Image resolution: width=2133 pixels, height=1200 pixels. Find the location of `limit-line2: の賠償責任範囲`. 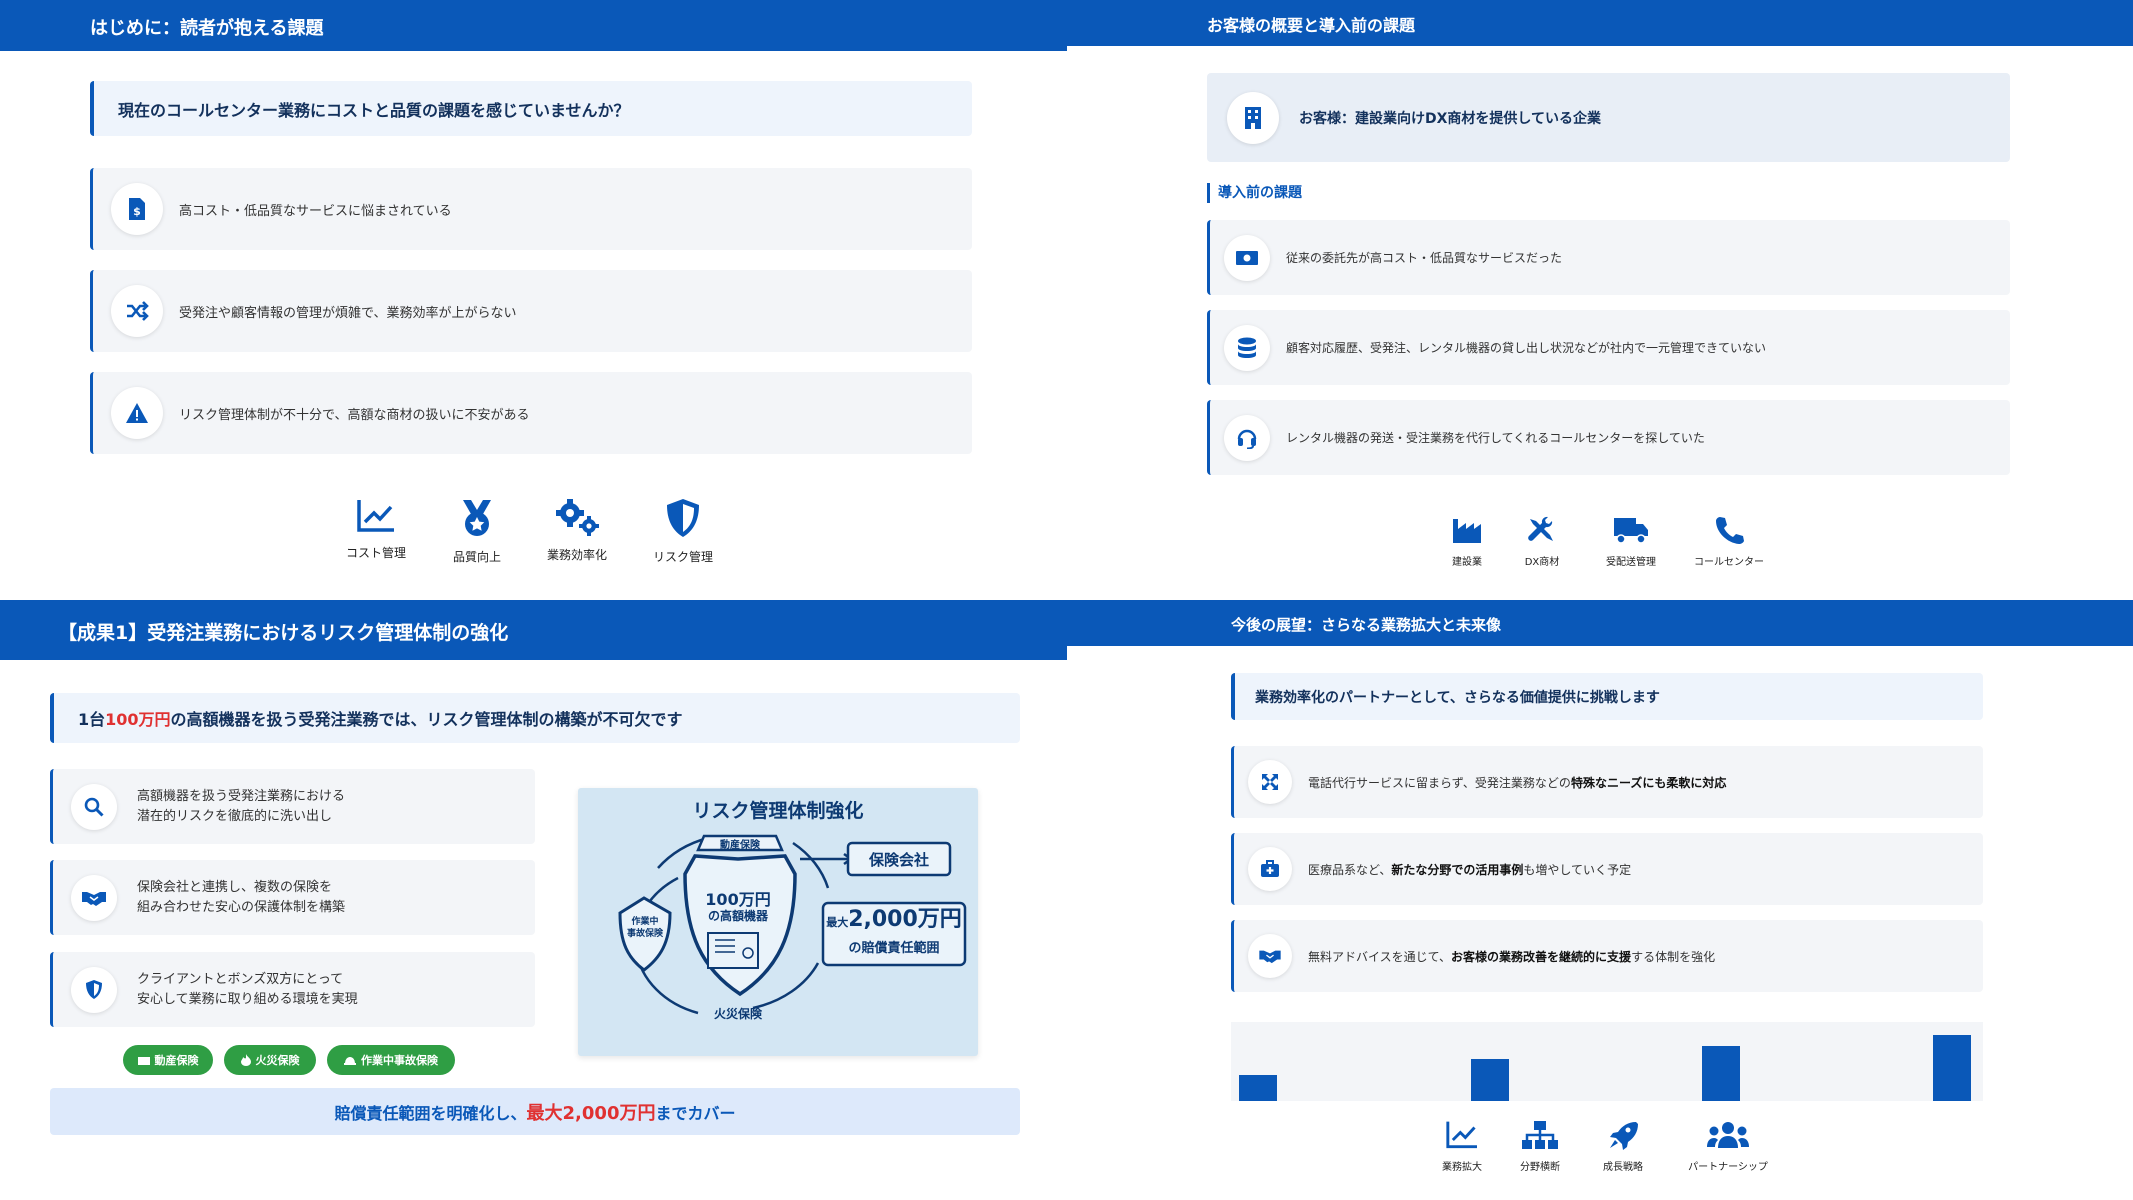

limit-line2: の賠償責任範囲 is located at coordinates (894, 948).